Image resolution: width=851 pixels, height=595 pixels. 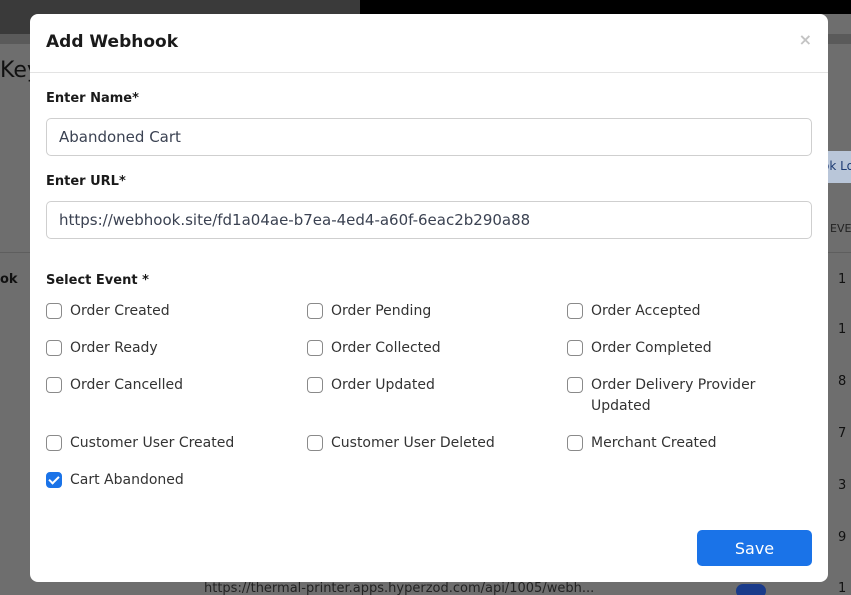 What do you see at coordinates (413, 443) in the screenshot?
I see `event-label: Customer User Deleted` at bounding box center [413, 443].